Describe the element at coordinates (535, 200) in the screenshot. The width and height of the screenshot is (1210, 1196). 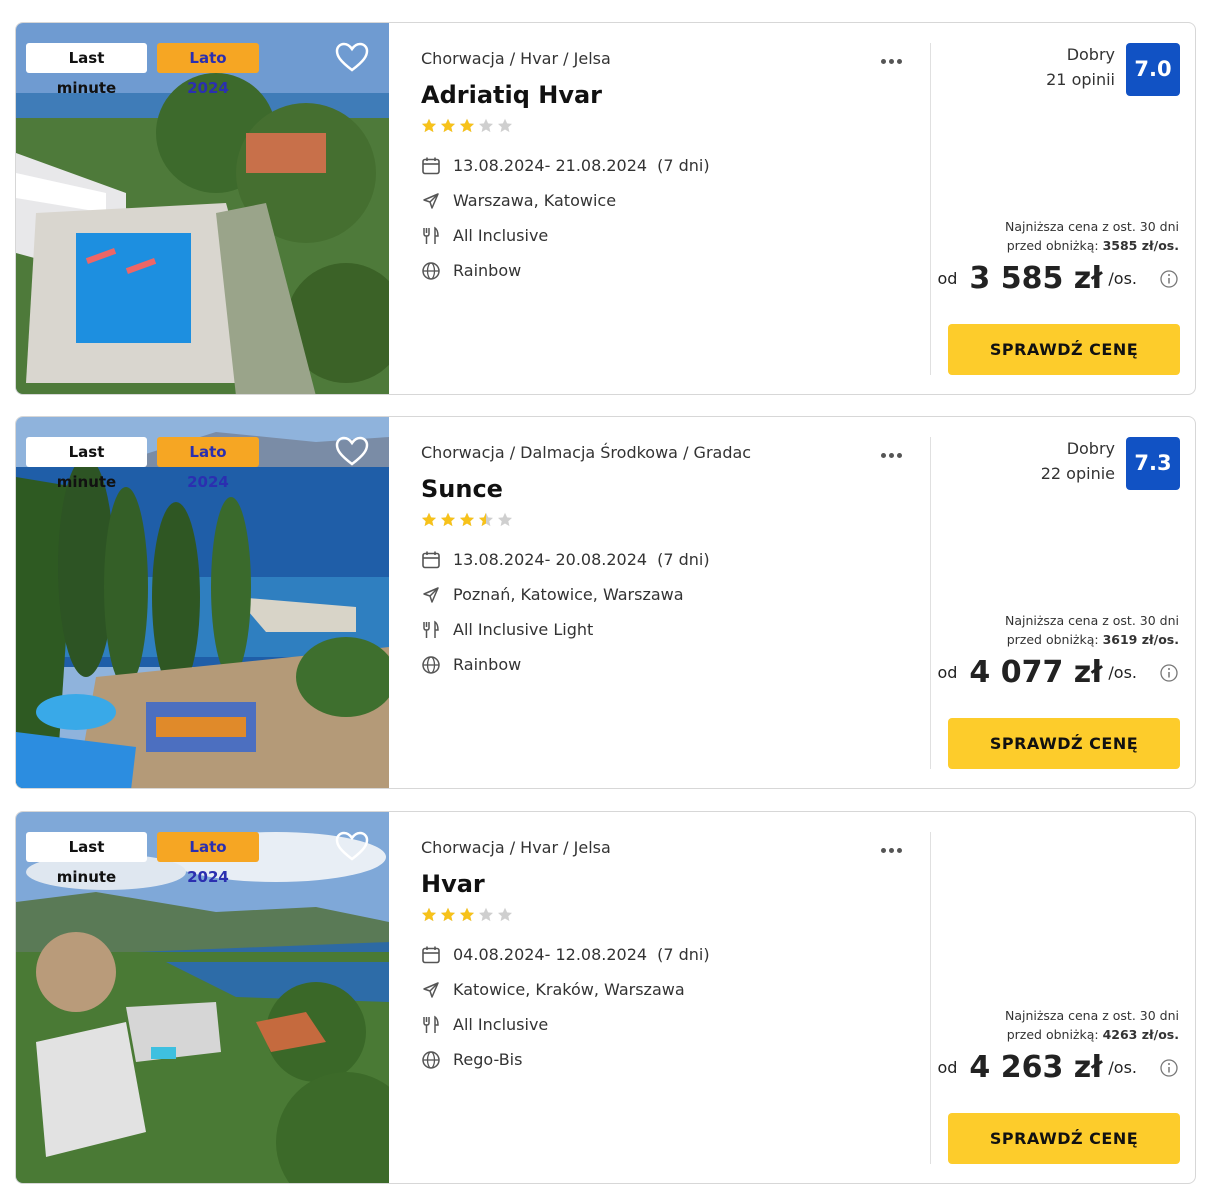
I see `departures-text: Warszawa, Katowice` at that location.